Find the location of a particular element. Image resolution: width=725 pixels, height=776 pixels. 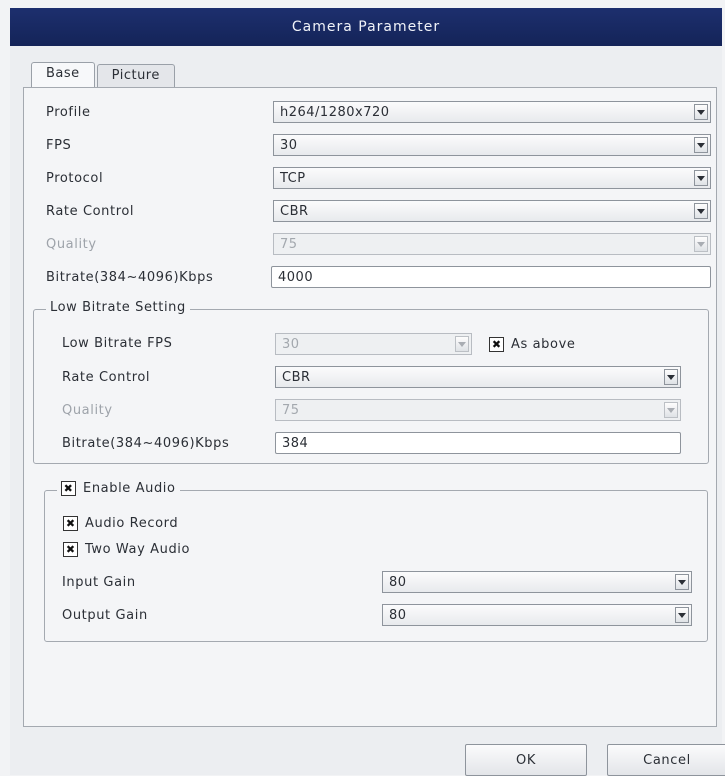

output-gain-row: Output Gain is located at coordinates (105, 615).